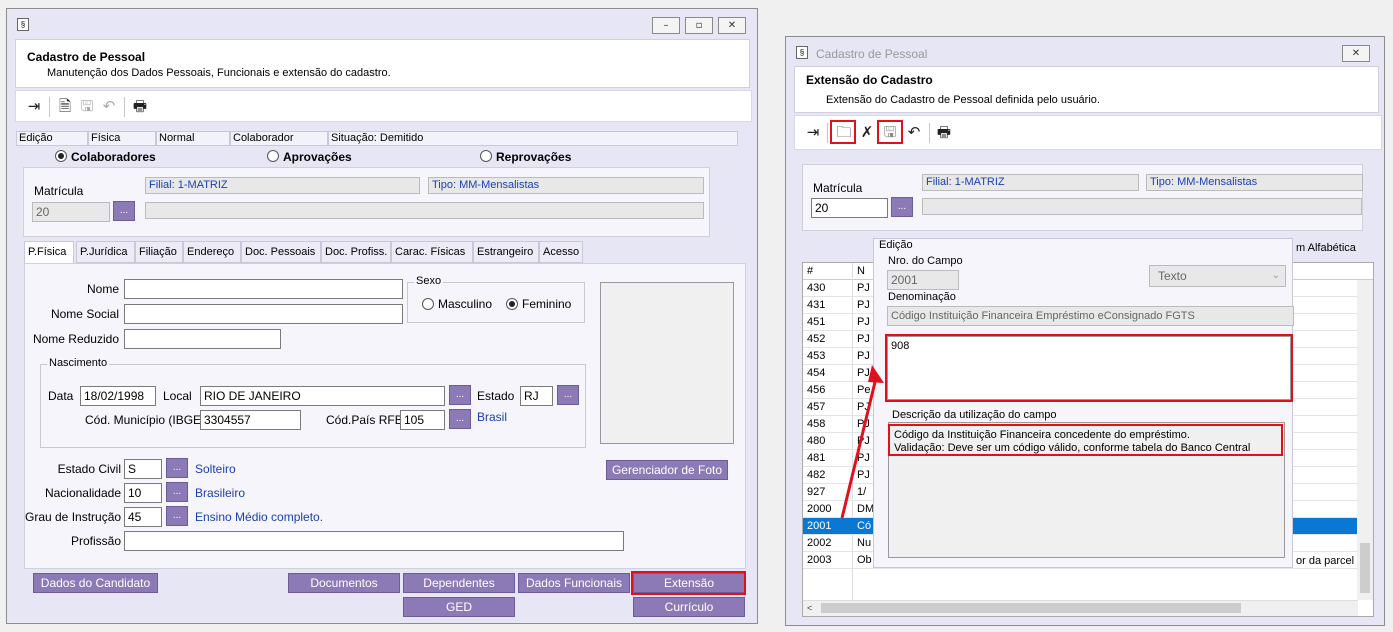  What do you see at coordinates (374, 541) in the screenshot?
I see `profissao-input` at bounding box center [374, 541].